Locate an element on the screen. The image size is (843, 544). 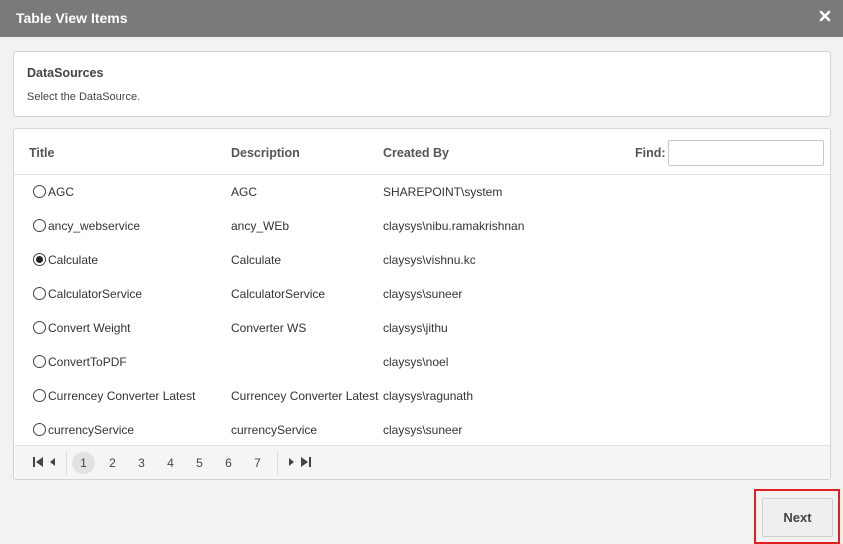
row-title: Convert Weight is located at coordinates (89, 328).